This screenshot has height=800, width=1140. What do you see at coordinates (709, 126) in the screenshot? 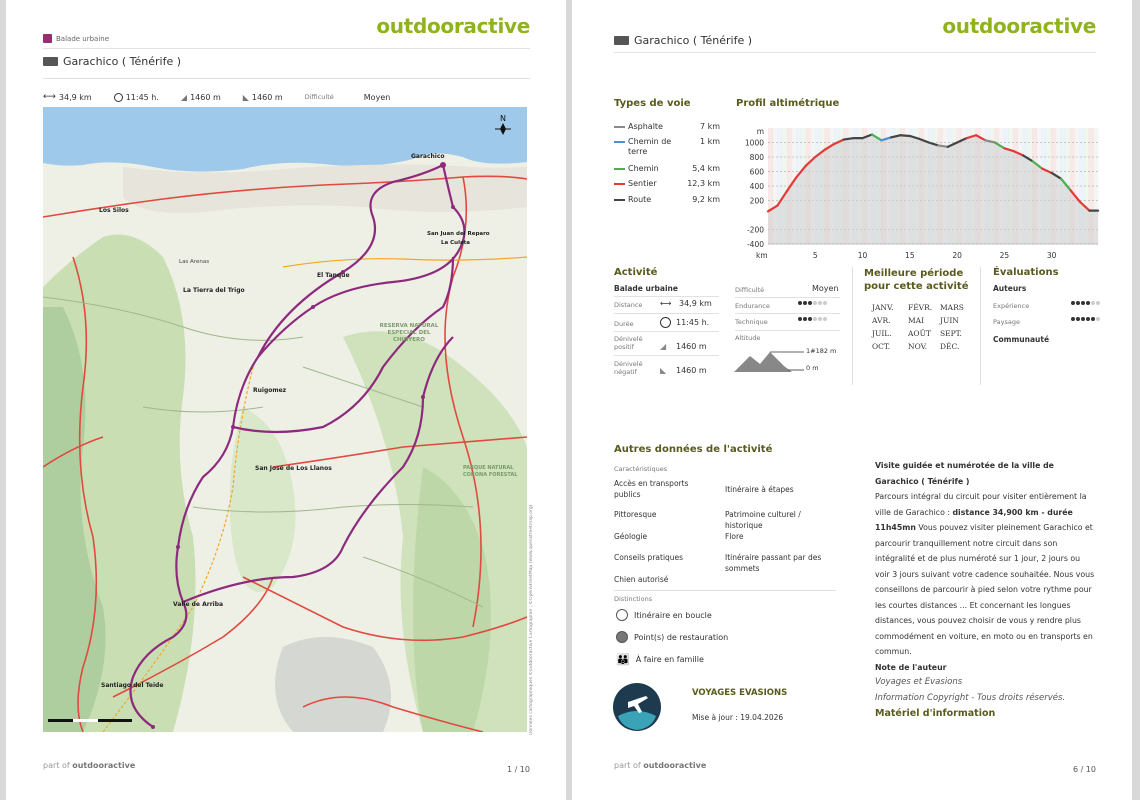
I see `surface-type-km: 7 km` at bounding box center [709, 126].